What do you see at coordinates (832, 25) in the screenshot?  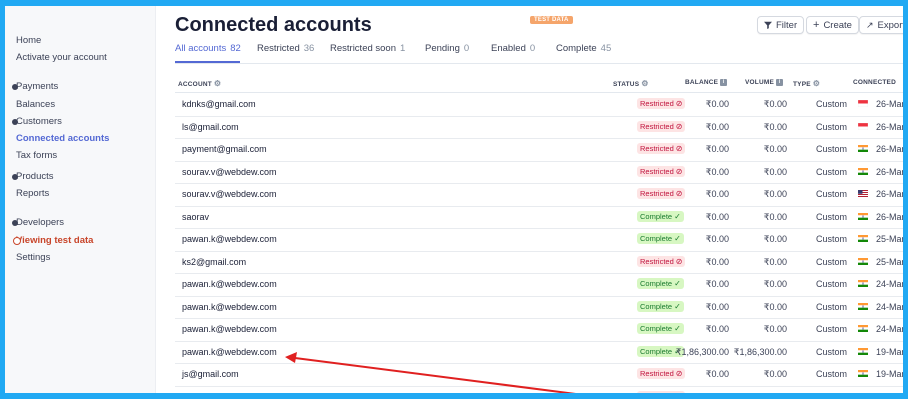 I see `create-button: + Create` at bounding box center [832, 25].